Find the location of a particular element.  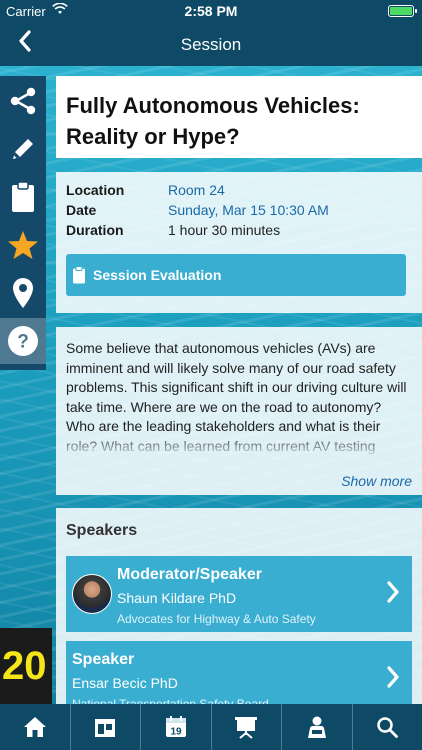

speaker-role: Moderator/Speaker is located at coordinates (189, 574).